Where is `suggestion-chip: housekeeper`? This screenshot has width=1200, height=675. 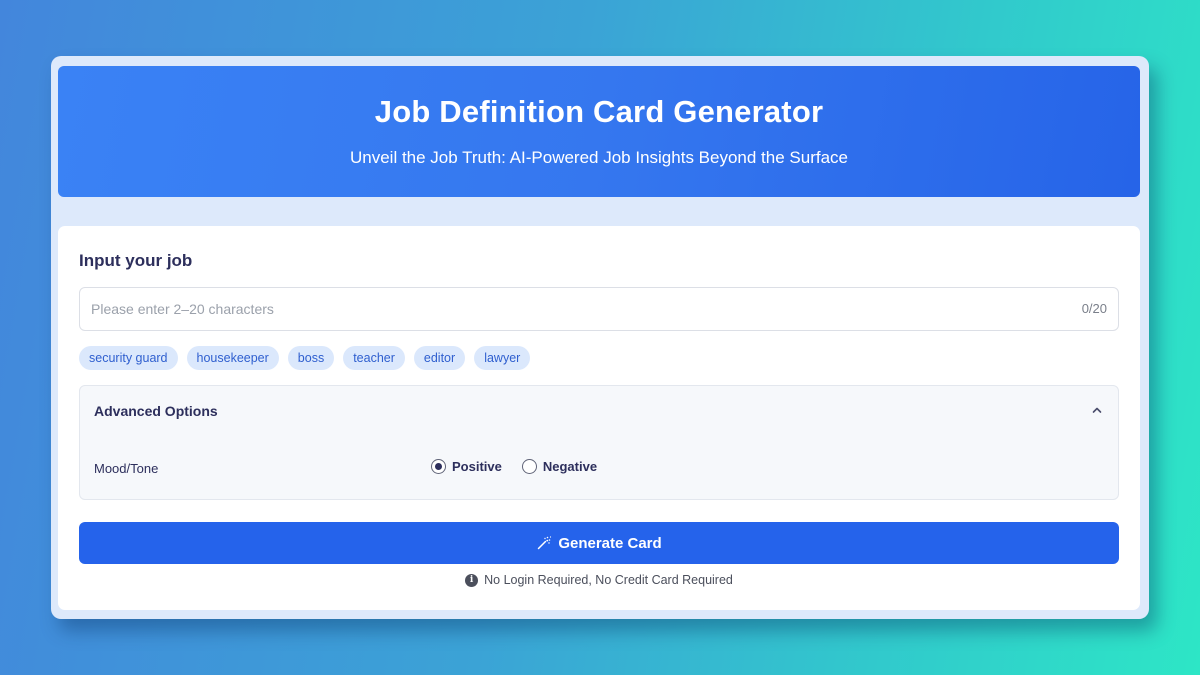 suggestion-chip: housekeeper is located at coordinates (232, 358).